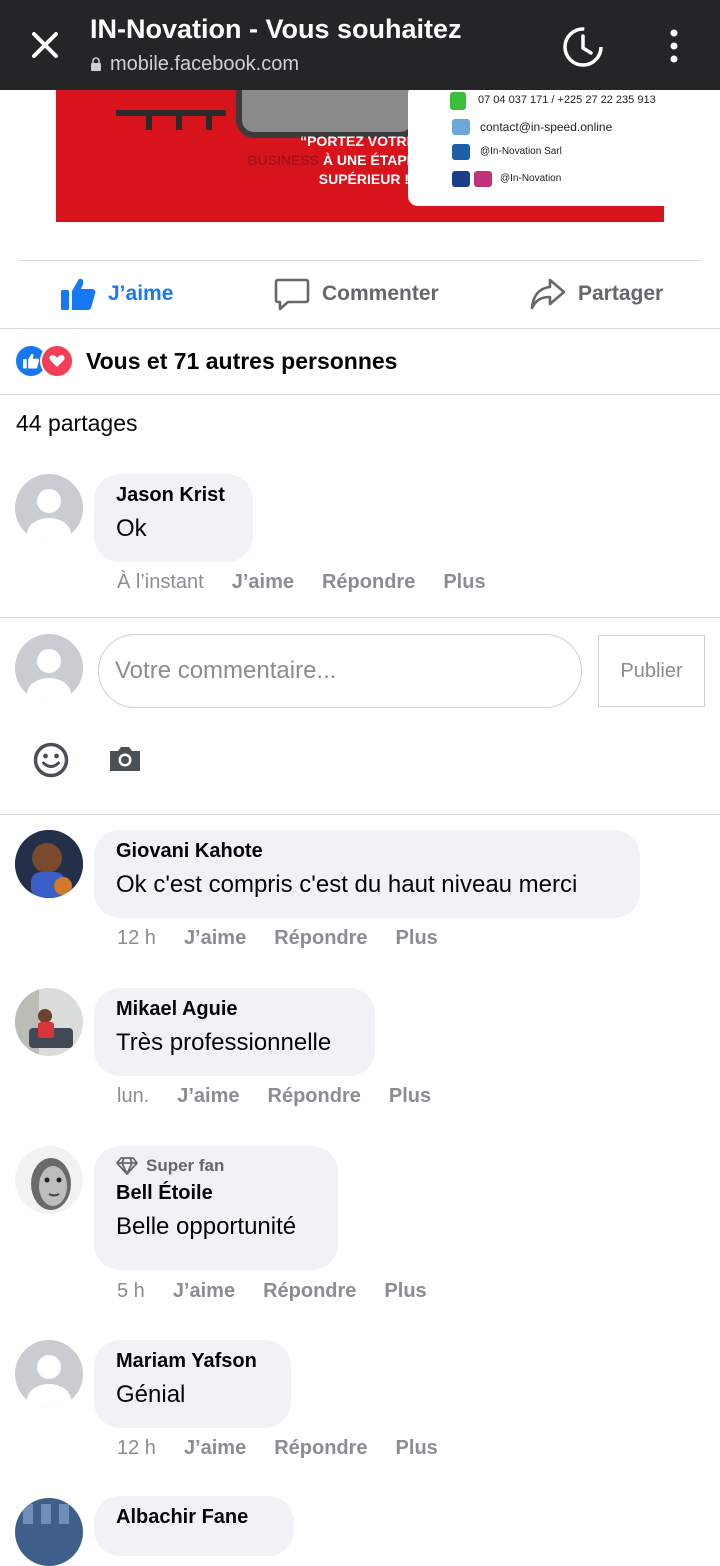  What do you see at coordinates (380, 293) in the screenshot?
I see `comment-label: Commenter` at bounding box center [380, 293].